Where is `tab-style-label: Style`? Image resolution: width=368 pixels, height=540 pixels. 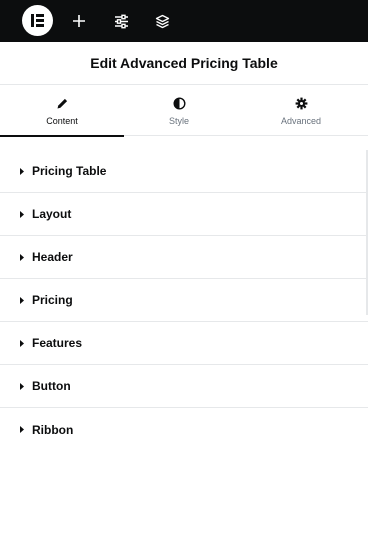 tab-style-label: Style is located at coordinates (178, 121).